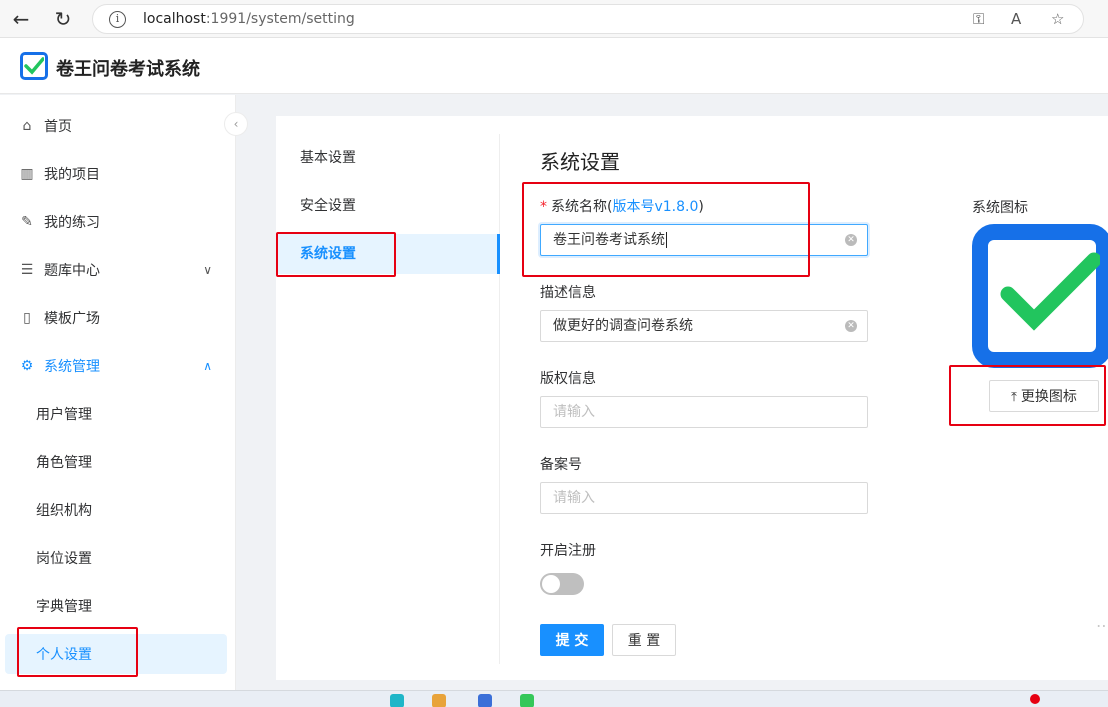 Image resolution: width=1108 pixels, height=707 pixels. I want to click on annotation-box-system-name, so click(666, 229).